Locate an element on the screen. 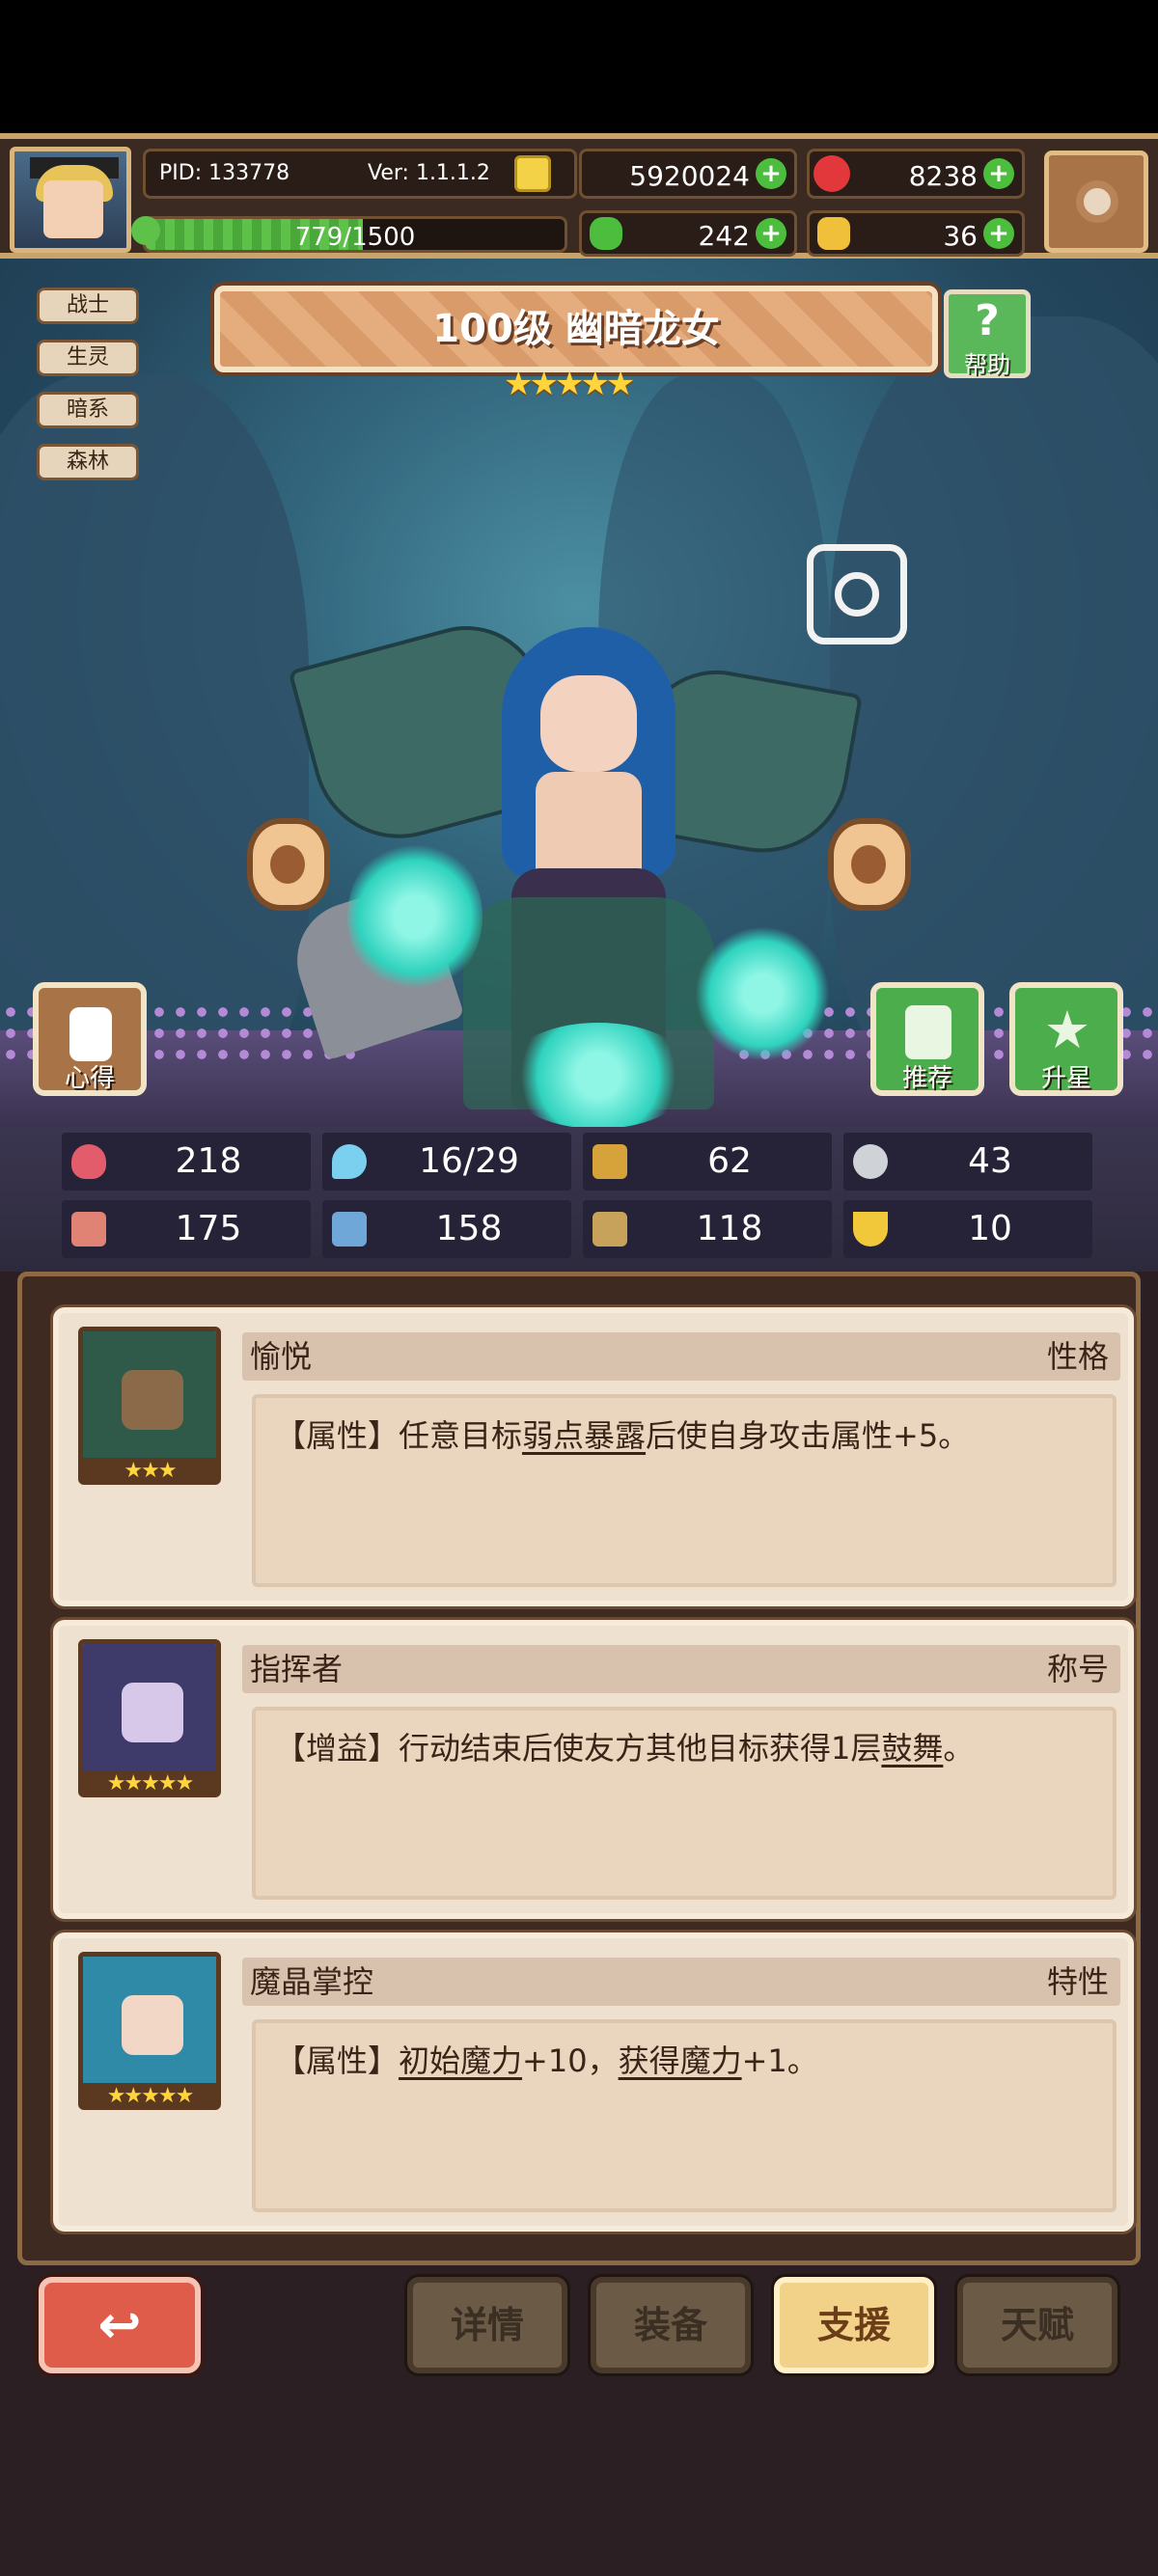  player-avatar is located at coordinates (70, 200).